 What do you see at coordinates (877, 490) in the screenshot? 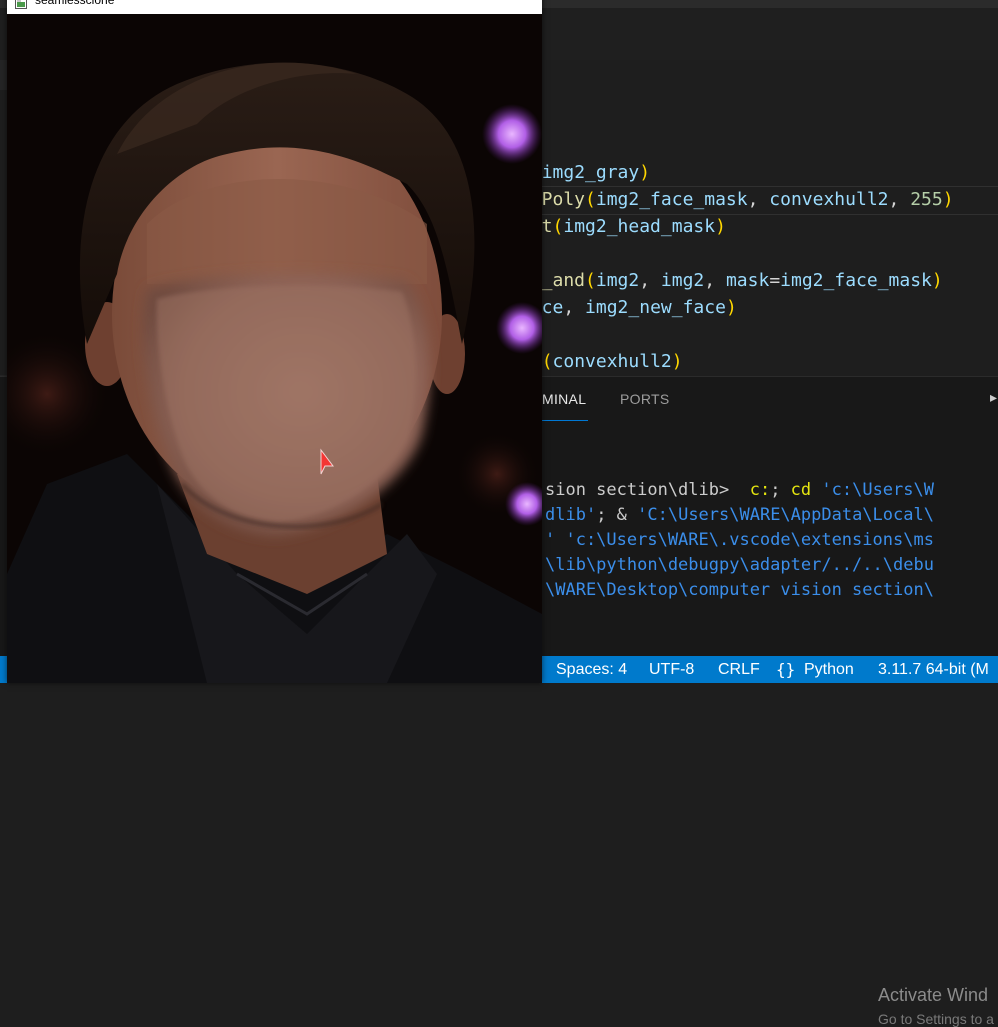
I see `terminal-token: 'c:\Users\W` at bounding box center [877, 490].